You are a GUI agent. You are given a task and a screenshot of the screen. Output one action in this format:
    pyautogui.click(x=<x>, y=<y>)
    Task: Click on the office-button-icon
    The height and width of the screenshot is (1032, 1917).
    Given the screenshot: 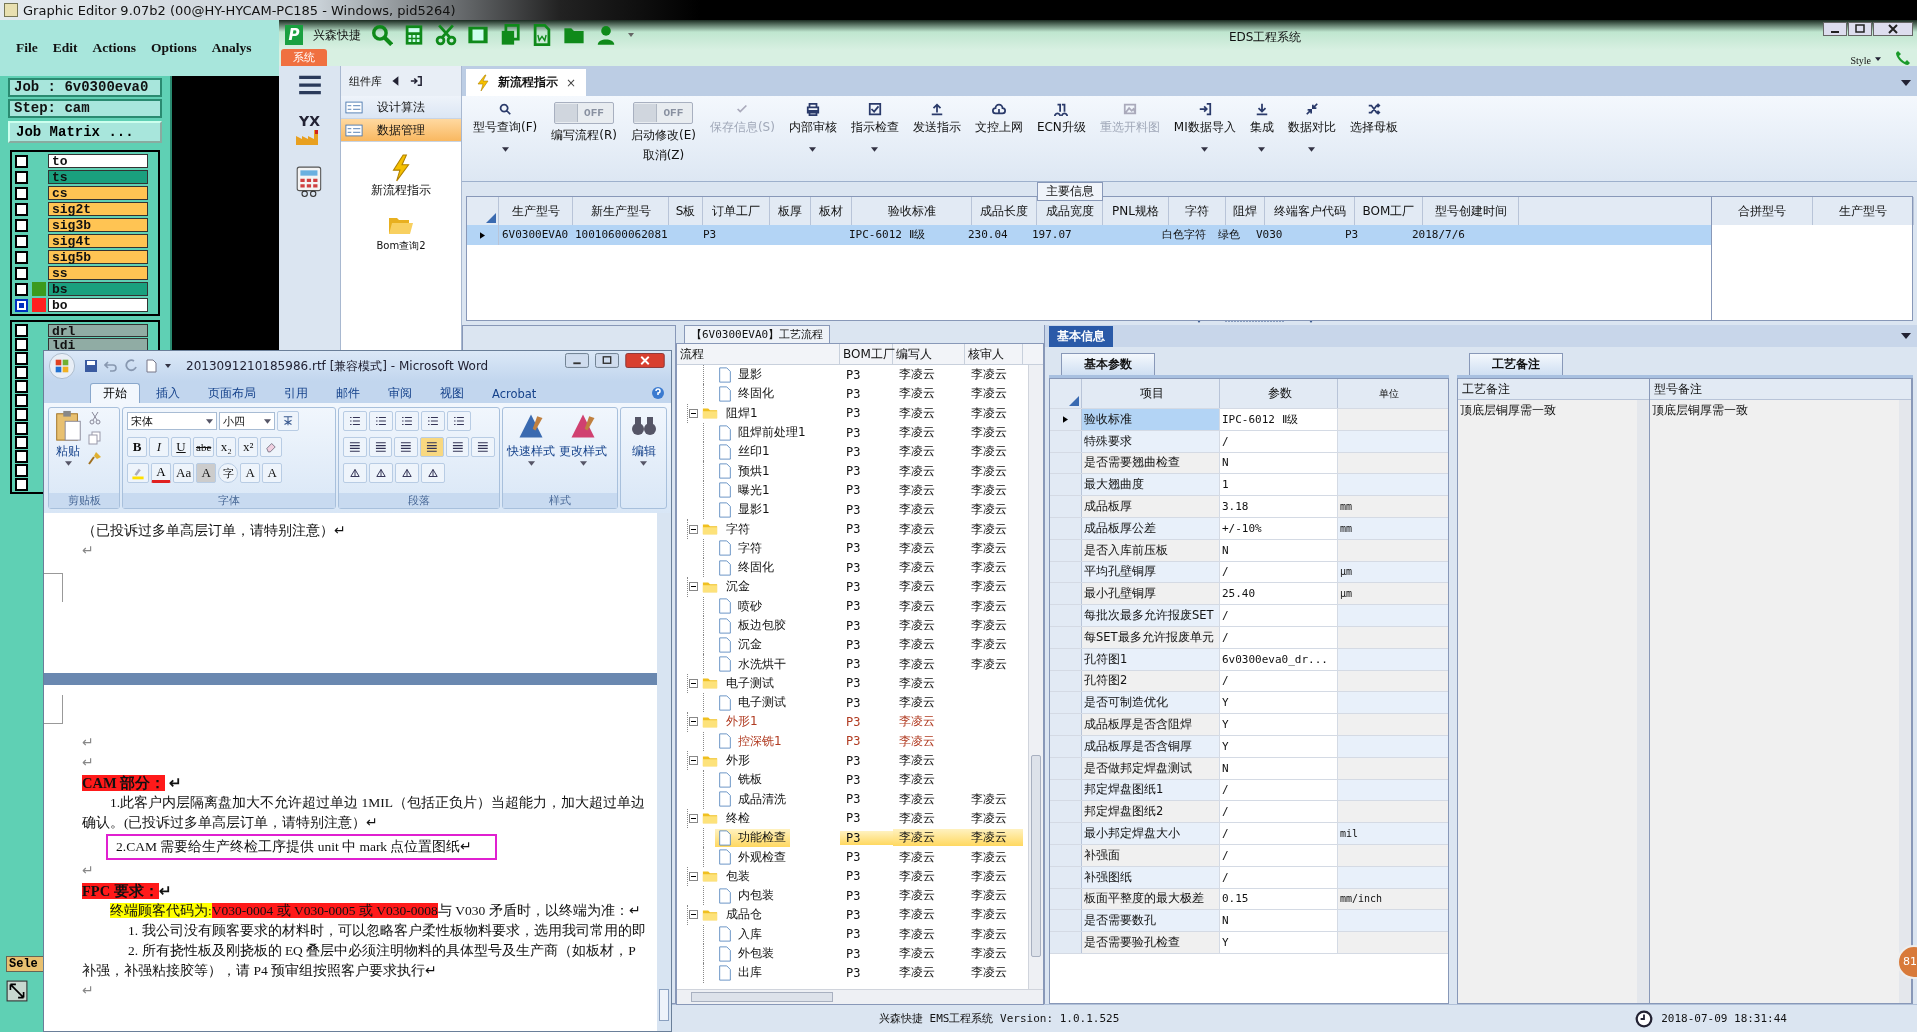 What is the action you would take?
    pyautogui.click(x=62, y=366)
    